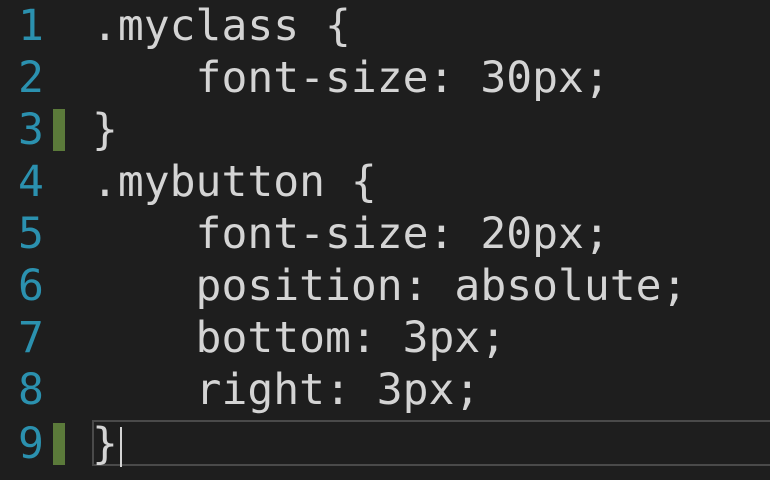 The height and width of the screenshot is (480, 770). I want to click on code-line-7: 7 bottom: 3px;, so click(385, 338).